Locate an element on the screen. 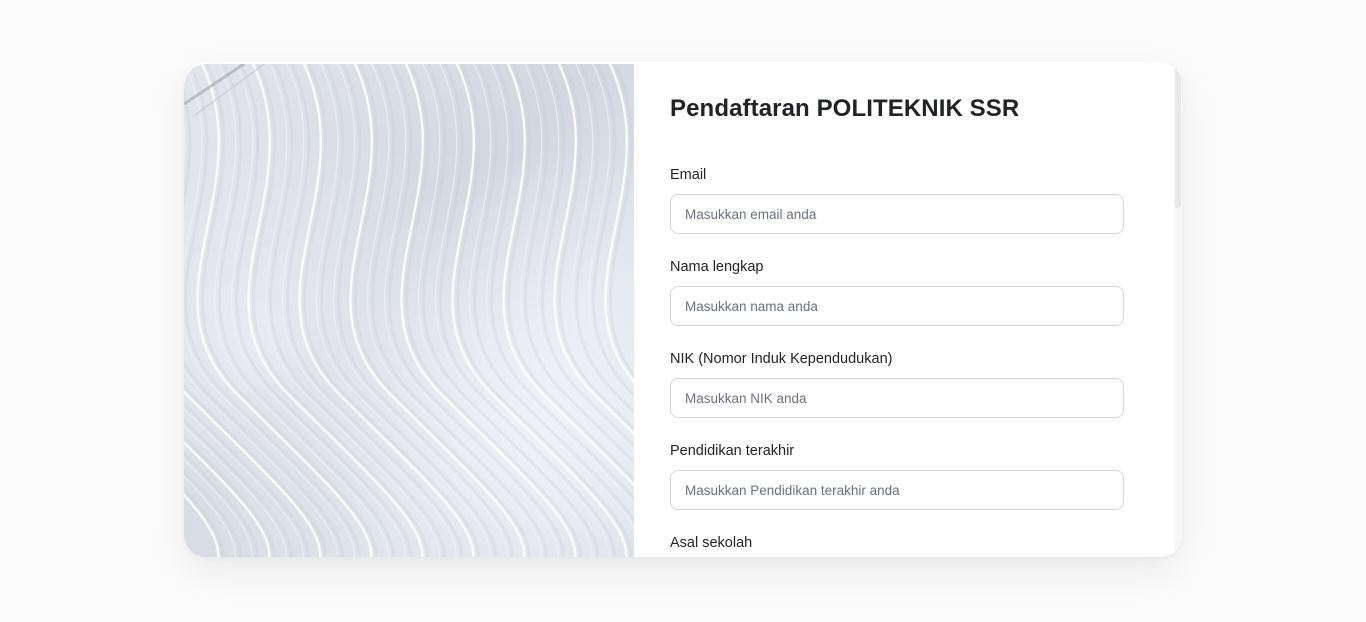 Image resolution: width=1366 pixels, height=622 pixels. full-name-field is located at coordinates (897, 306).